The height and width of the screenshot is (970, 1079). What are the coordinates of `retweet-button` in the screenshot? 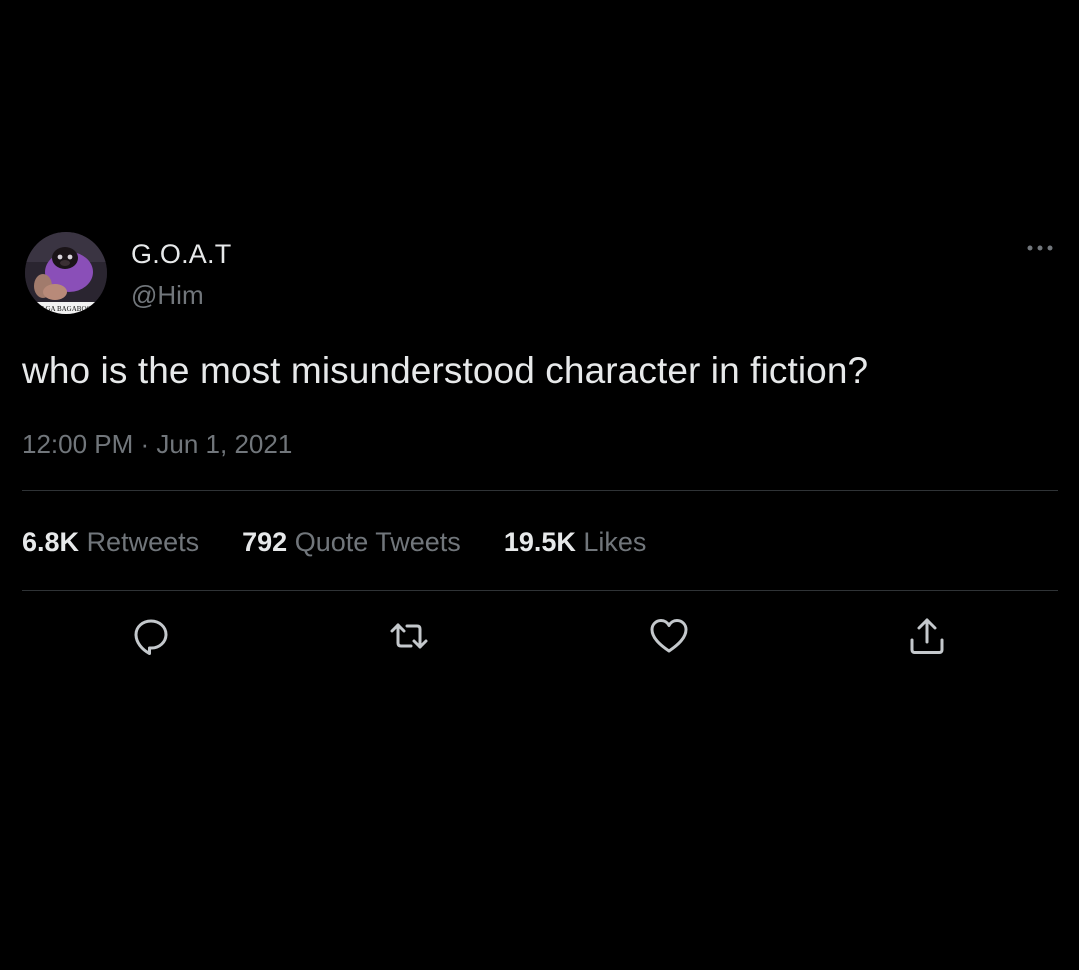 It's located at (409, 636).